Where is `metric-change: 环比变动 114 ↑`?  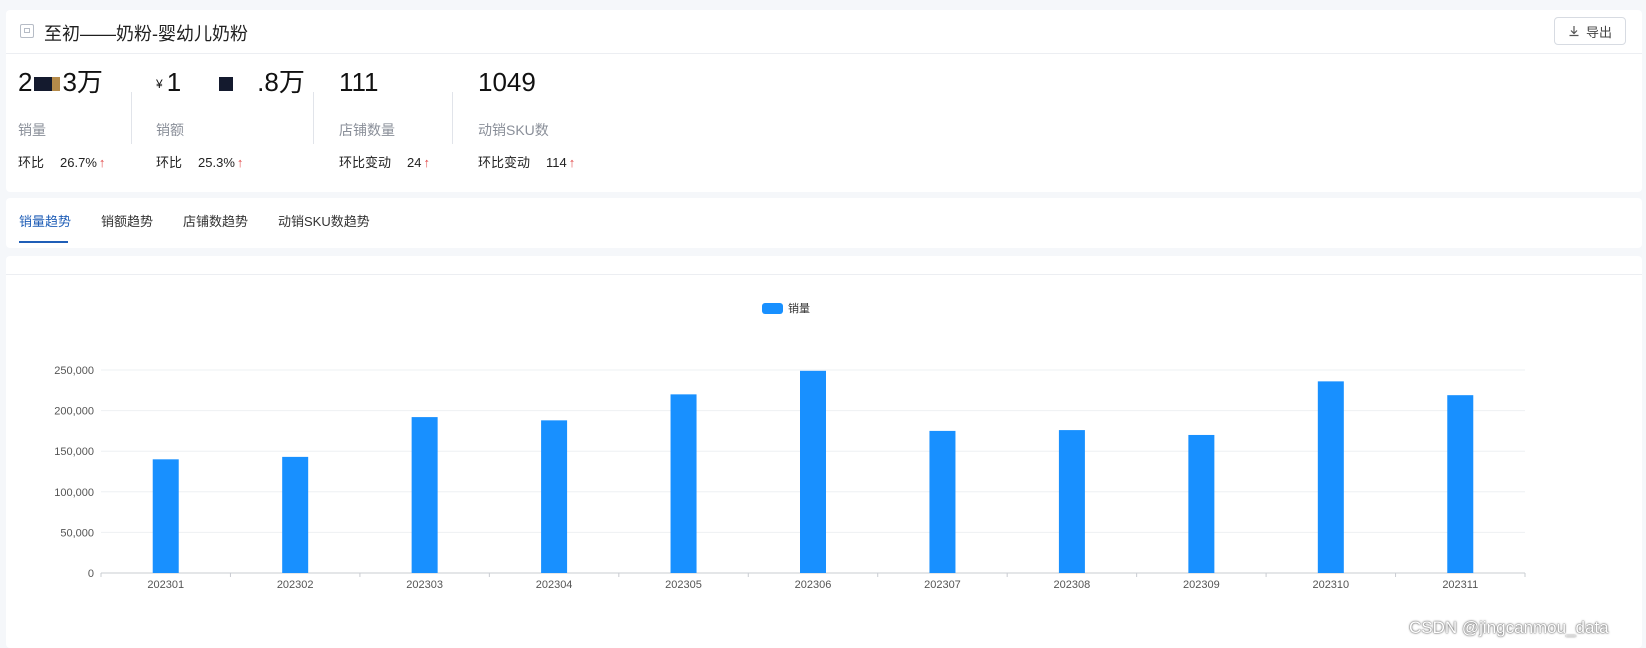
metric-change: 环比变动 114 ↑ is located at coordinates (527, 162).